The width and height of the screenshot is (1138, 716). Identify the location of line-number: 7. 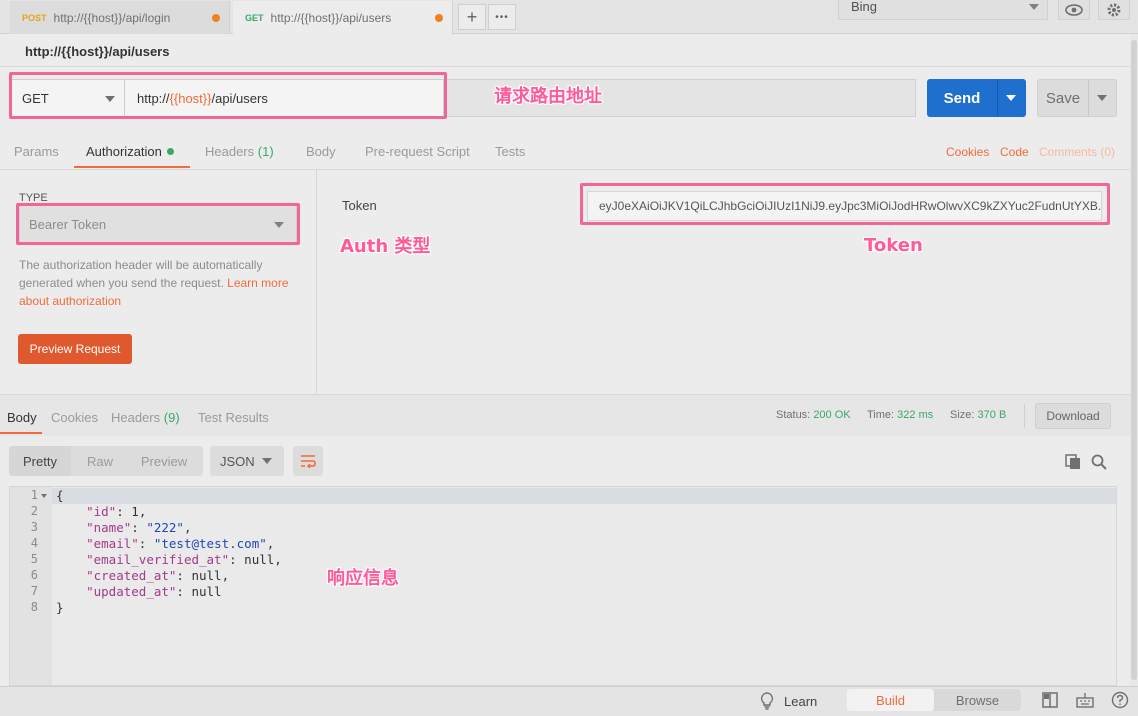
(34, 591).